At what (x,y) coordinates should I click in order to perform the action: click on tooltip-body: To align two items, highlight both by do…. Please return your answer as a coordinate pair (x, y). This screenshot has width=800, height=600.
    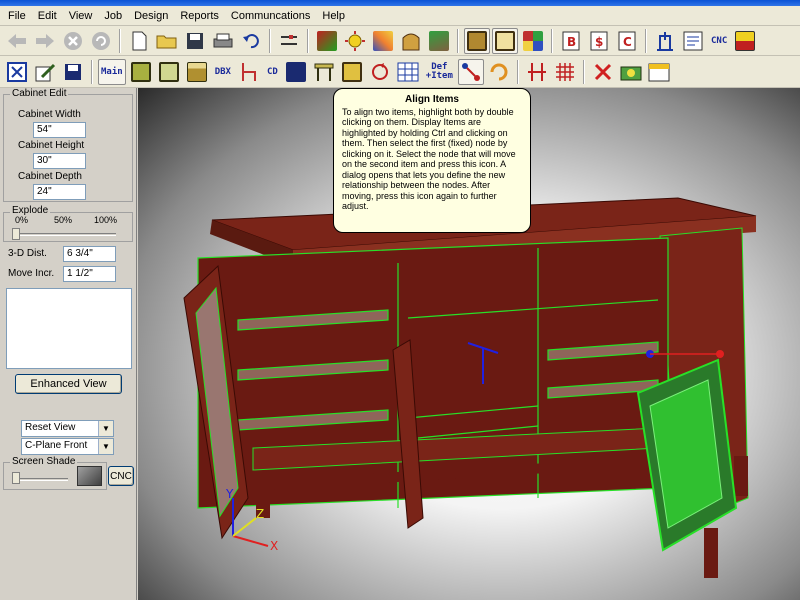
    Looking at the image, I should click on (429, 159).